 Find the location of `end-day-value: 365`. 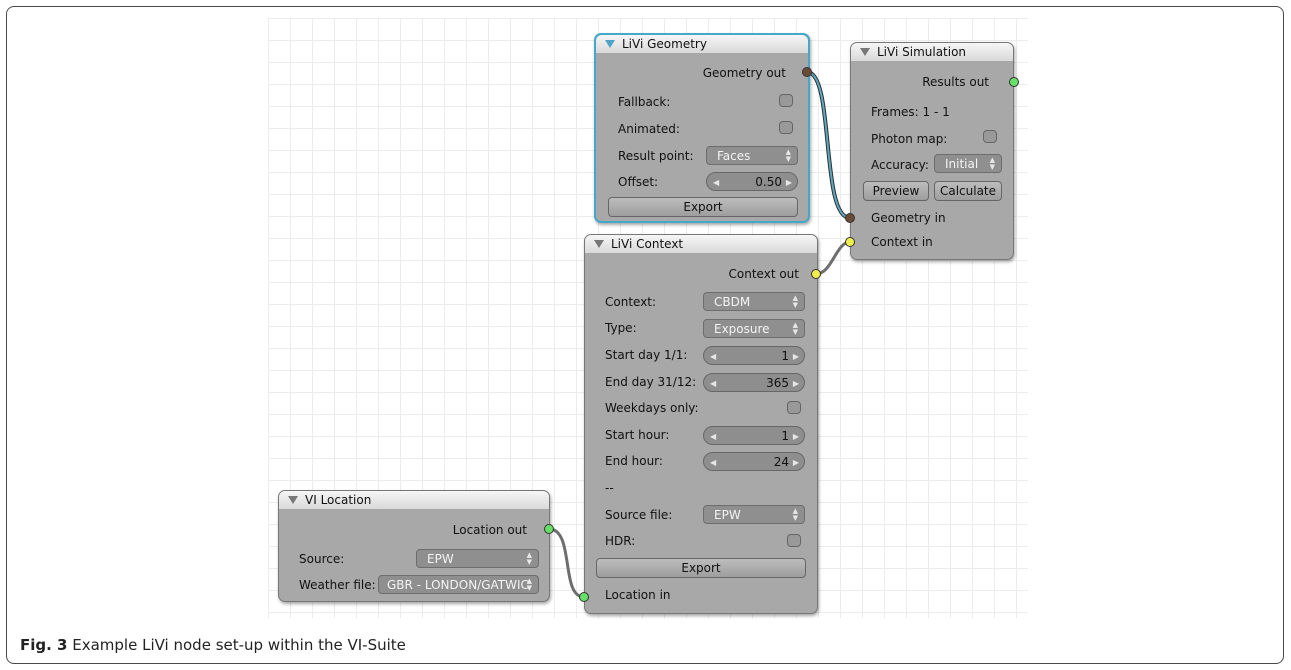

end-day-value: 365 is located at coordinates (777, 383).